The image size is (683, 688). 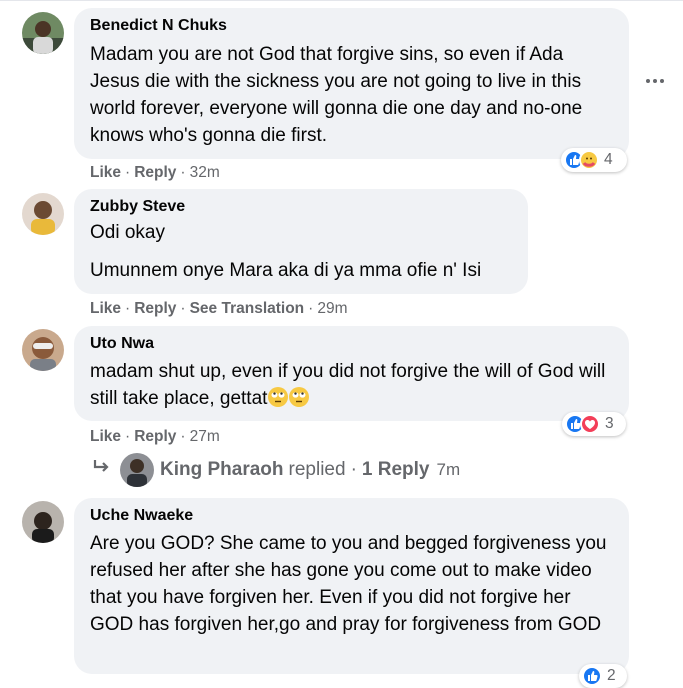 What do you see at coordinates (608, 159) in the screenshot?
I see `reaction-count: 4` at bounding box center [608, 159].